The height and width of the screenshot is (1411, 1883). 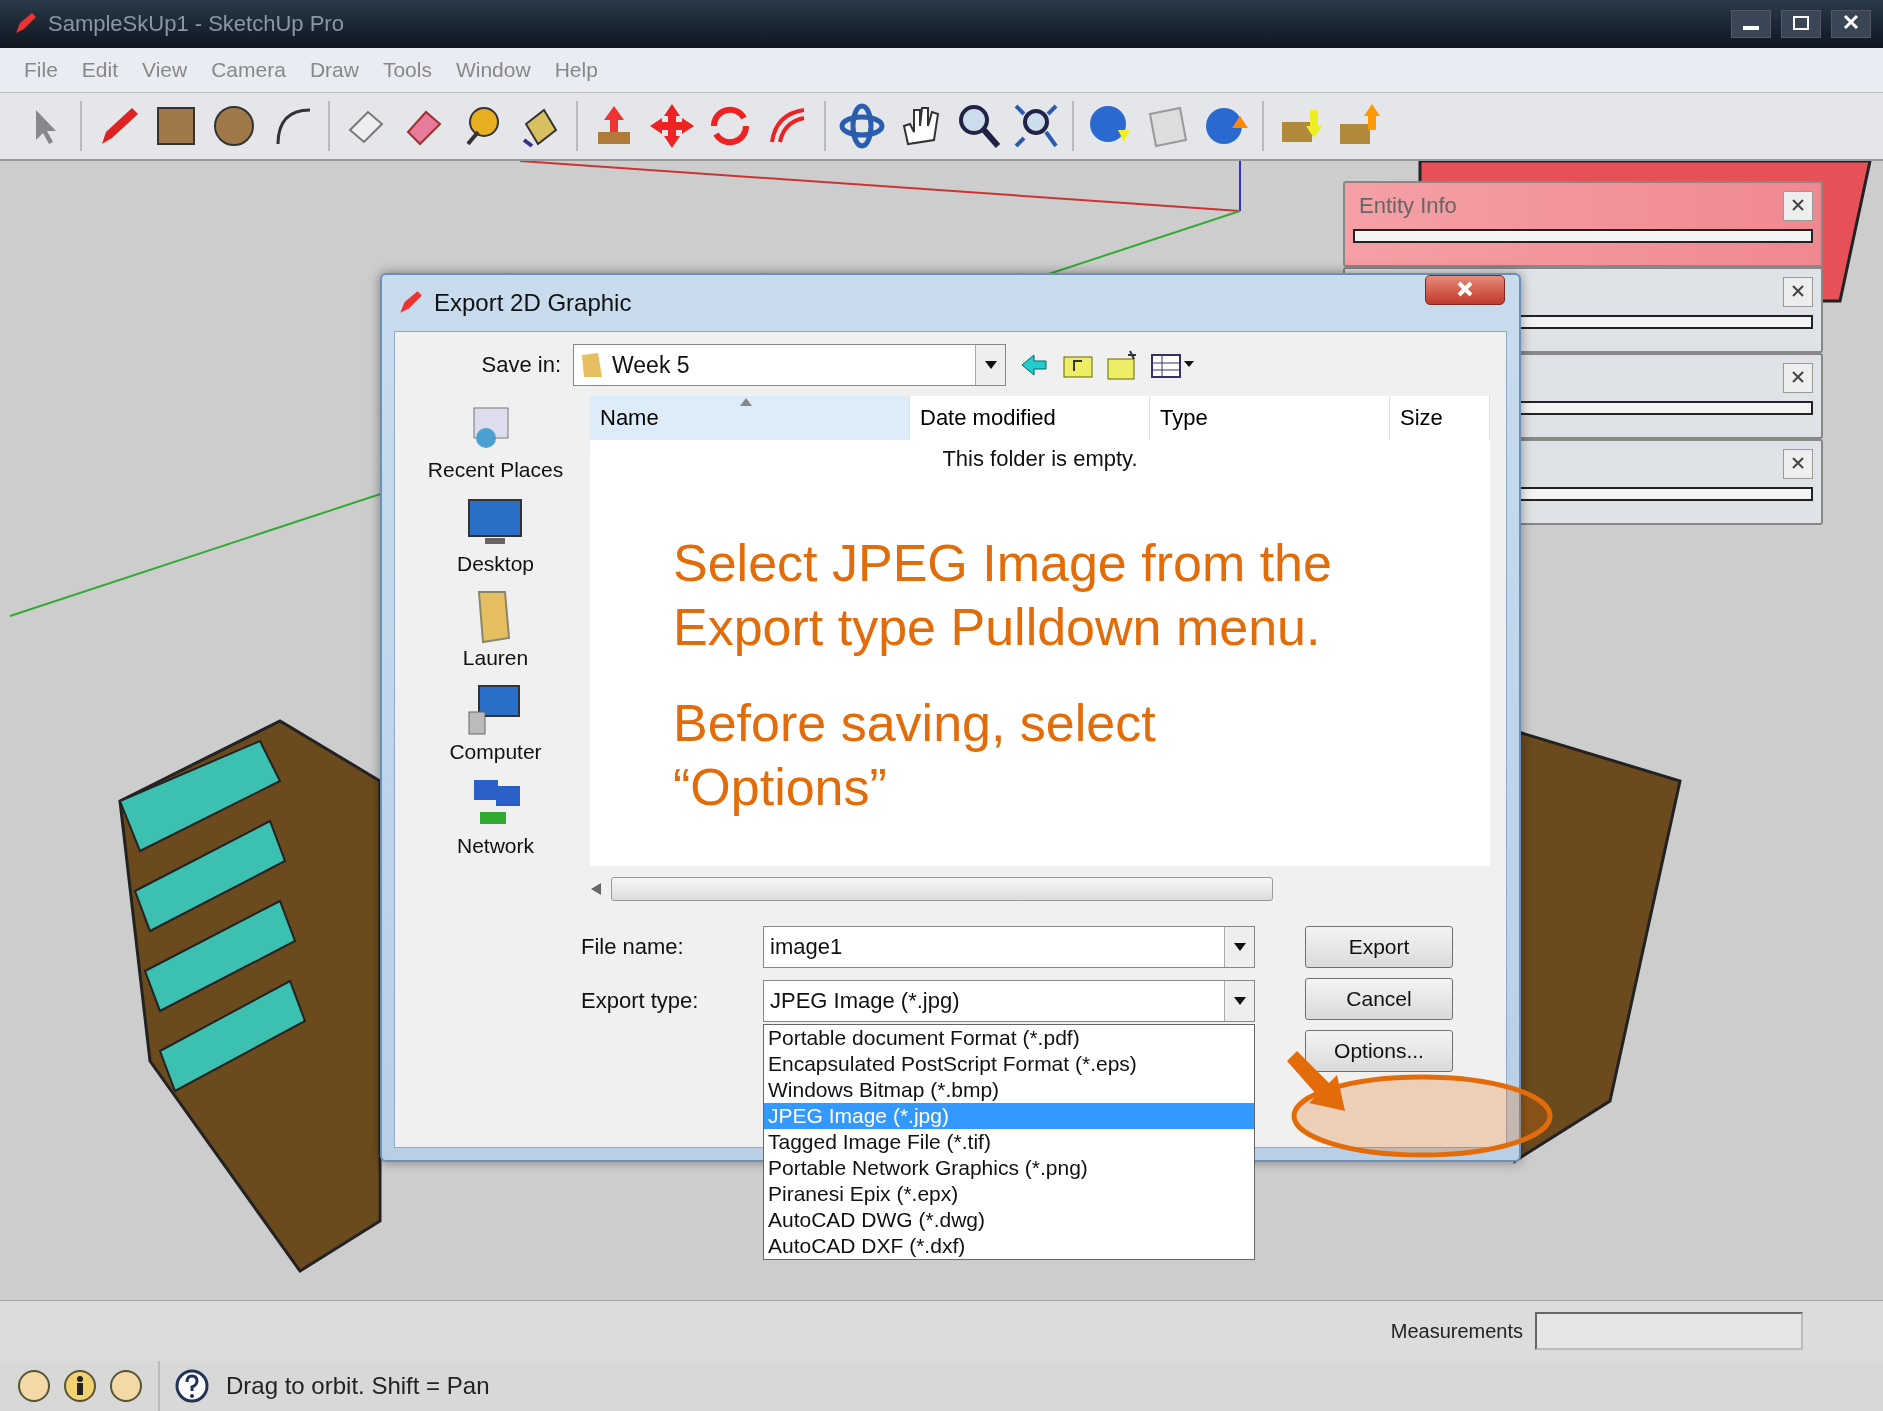 I want to click on export-type-dropdown: JPEG Image (*.jpg), so click(x=1009, y=1001).